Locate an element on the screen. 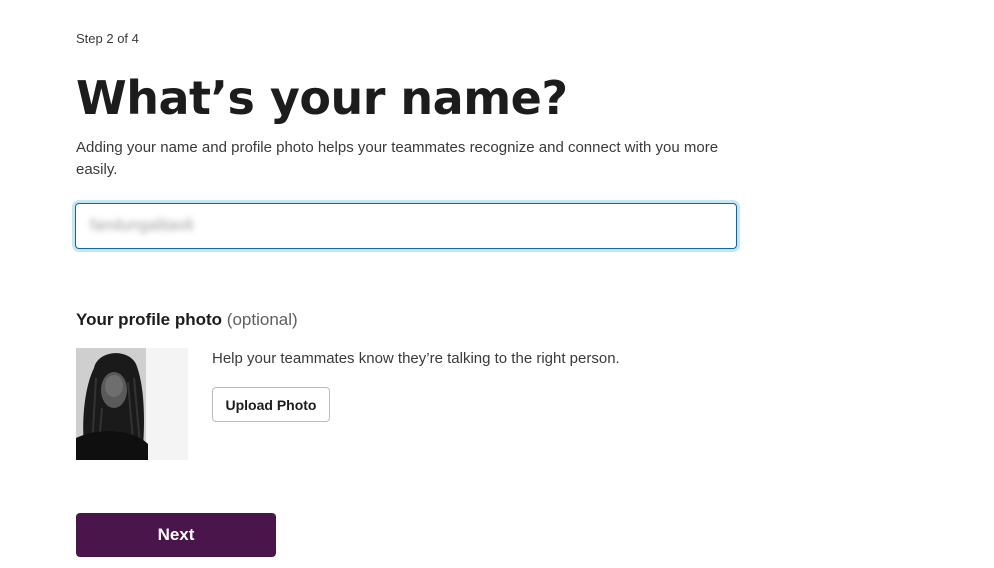 Image resolution: width=994 pixels, height=568 pixels. full-name-input: fandungalitaoli is located at coordinates (406, 226).